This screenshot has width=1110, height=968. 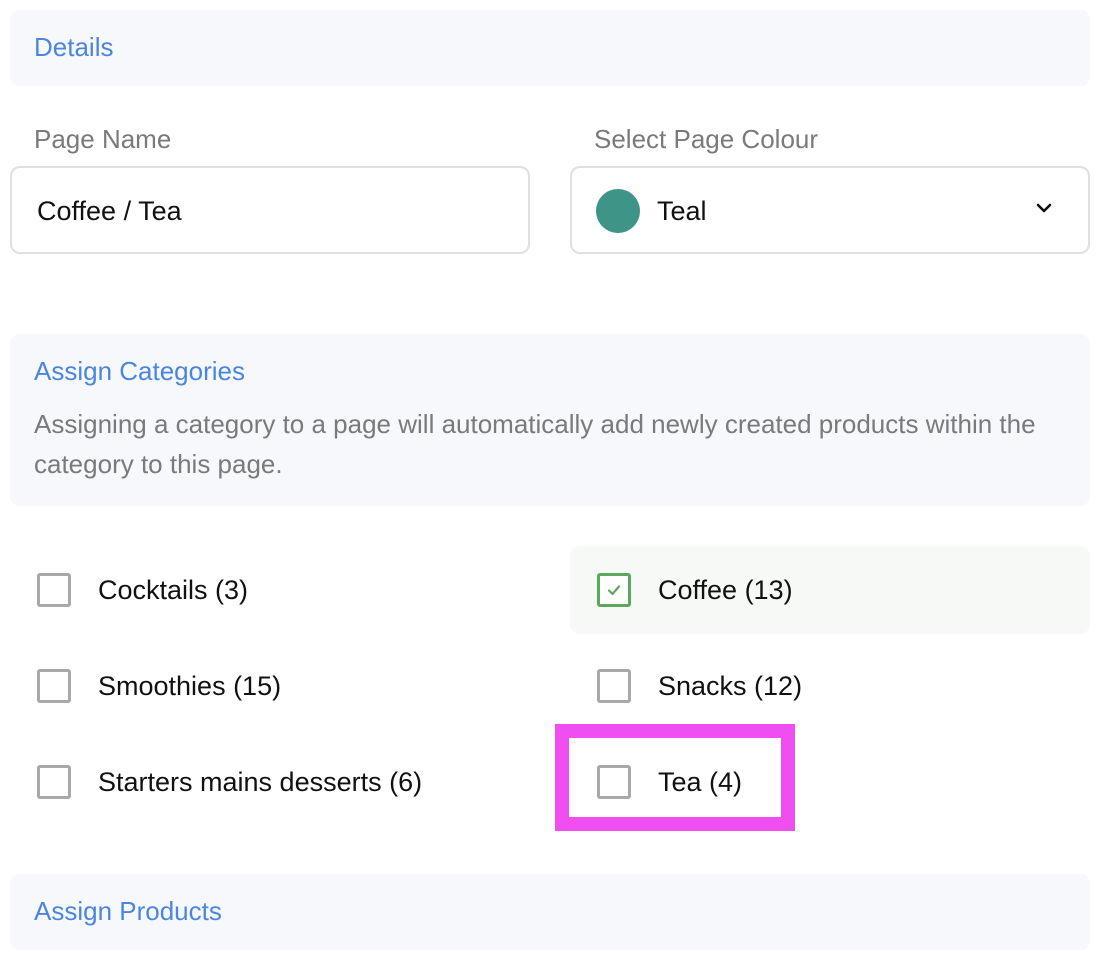 I want to click on category-label: Snacks (12), so click(x=730, y=686).